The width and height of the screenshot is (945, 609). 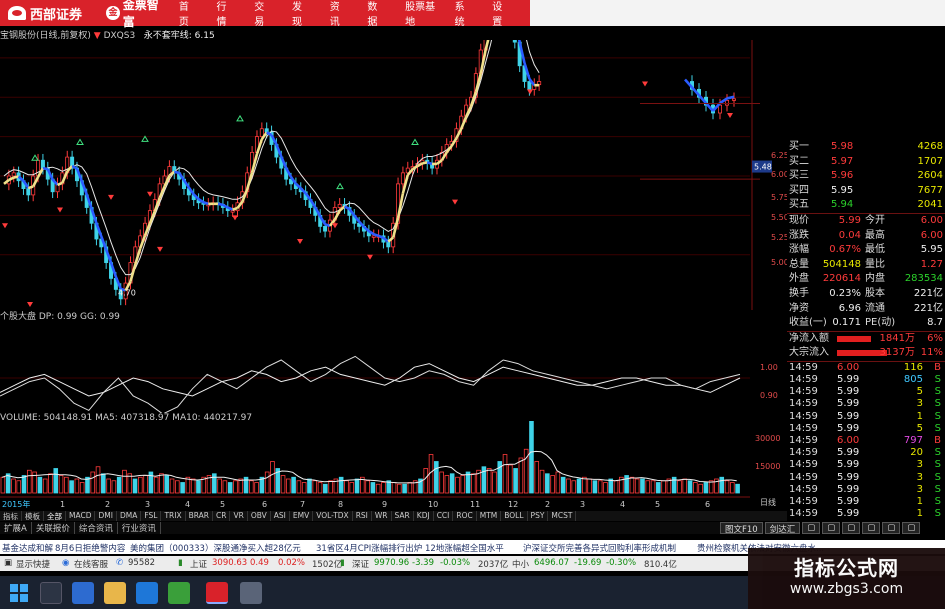 I want to click on indicator-tab: DMI, so click(x=106, y=516).